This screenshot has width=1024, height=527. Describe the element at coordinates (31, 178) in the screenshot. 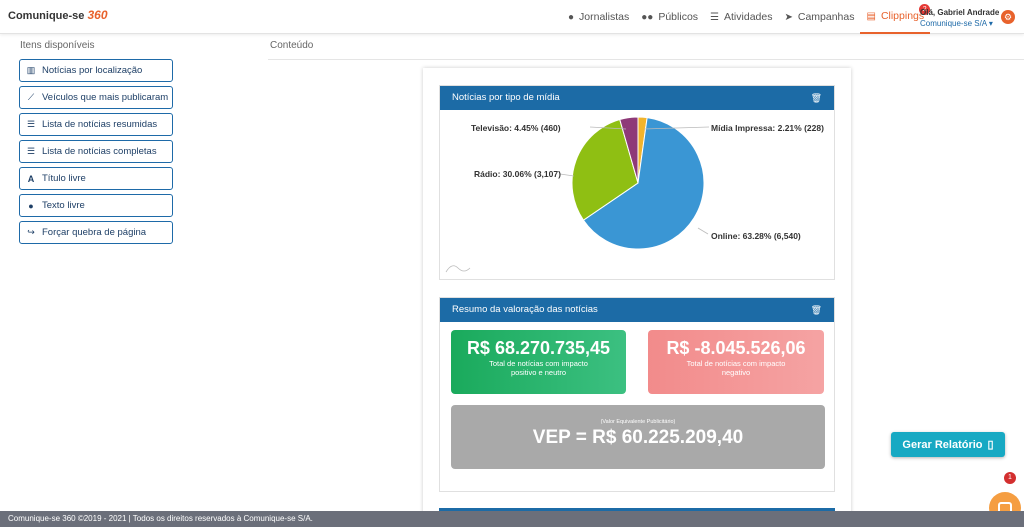

I see `font-icon: A` at that location.